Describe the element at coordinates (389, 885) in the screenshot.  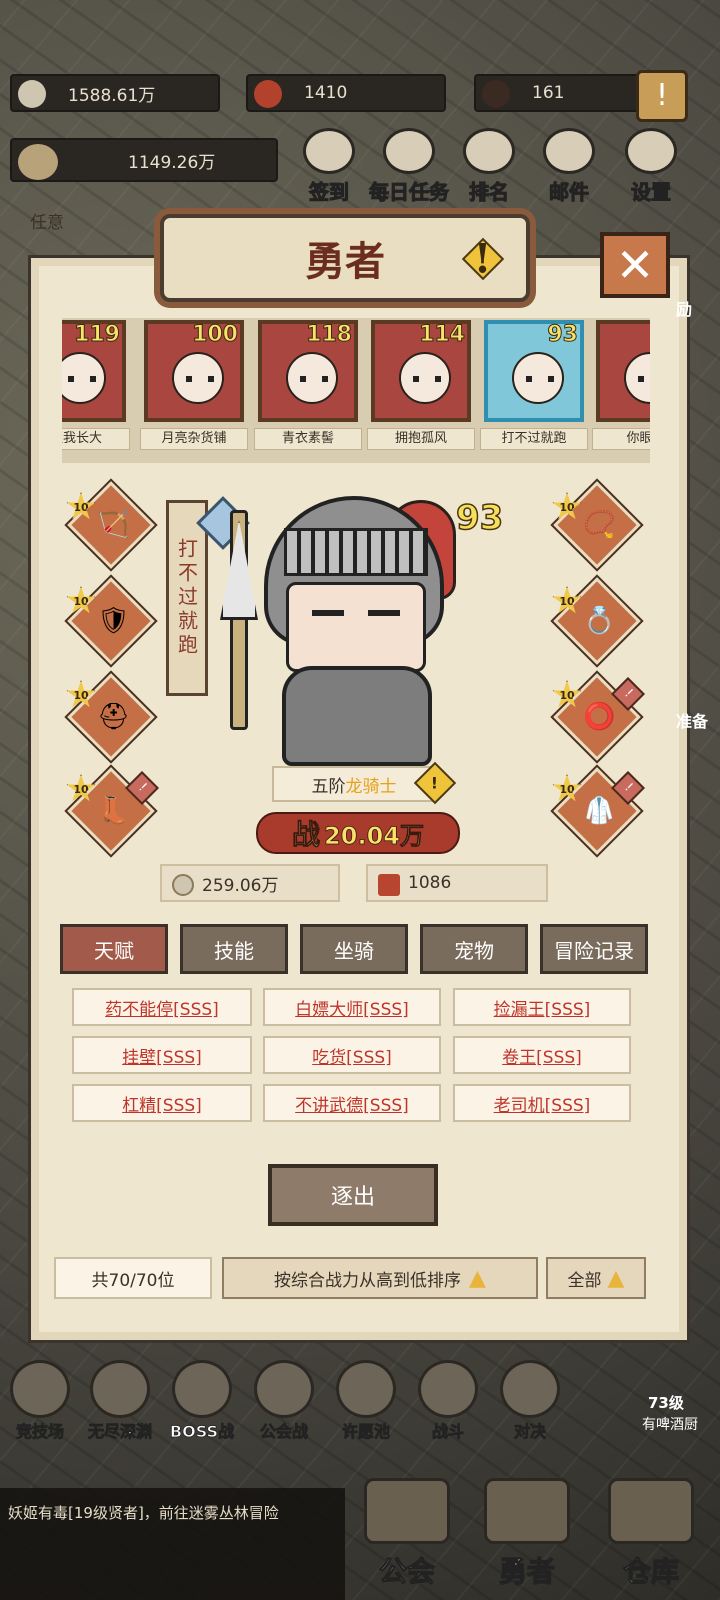
I see `scroll-icon` at that location.